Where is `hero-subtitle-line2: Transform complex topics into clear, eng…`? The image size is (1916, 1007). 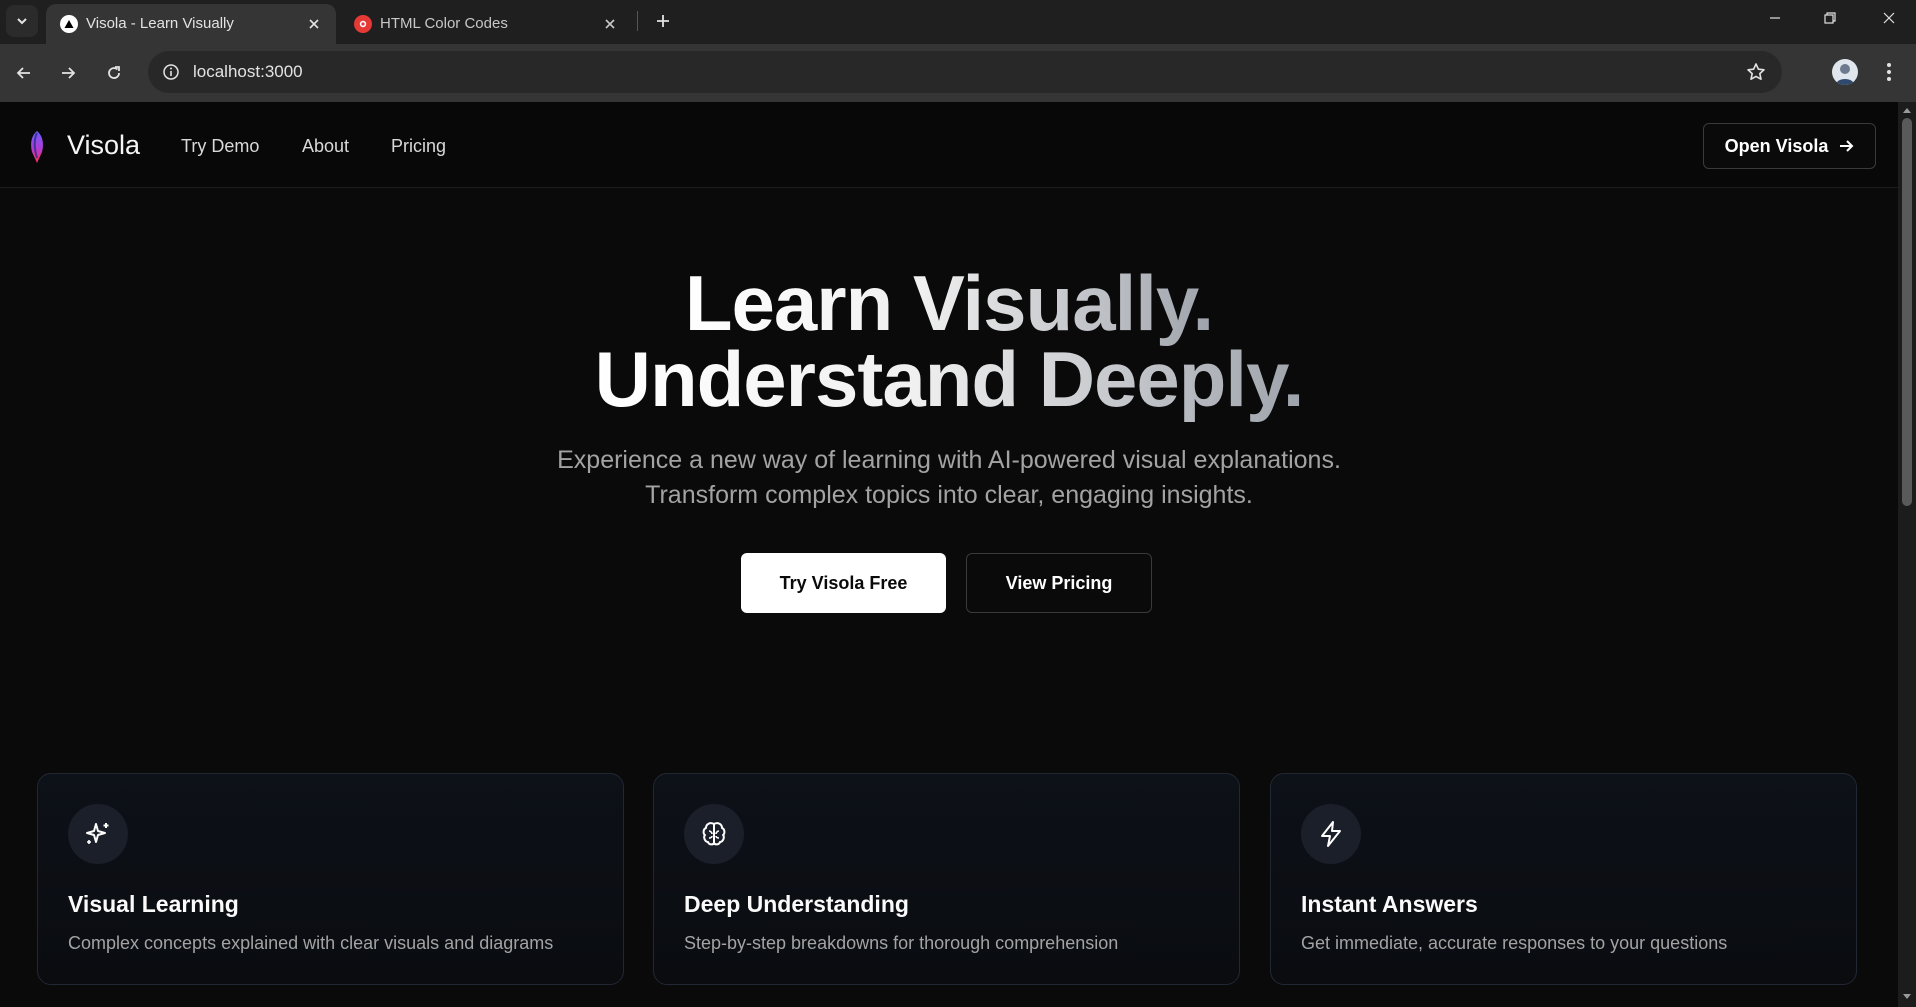 hero-subtitle-line2: Transform complex topics into clear, eng… is located at coordinates (949, 495).